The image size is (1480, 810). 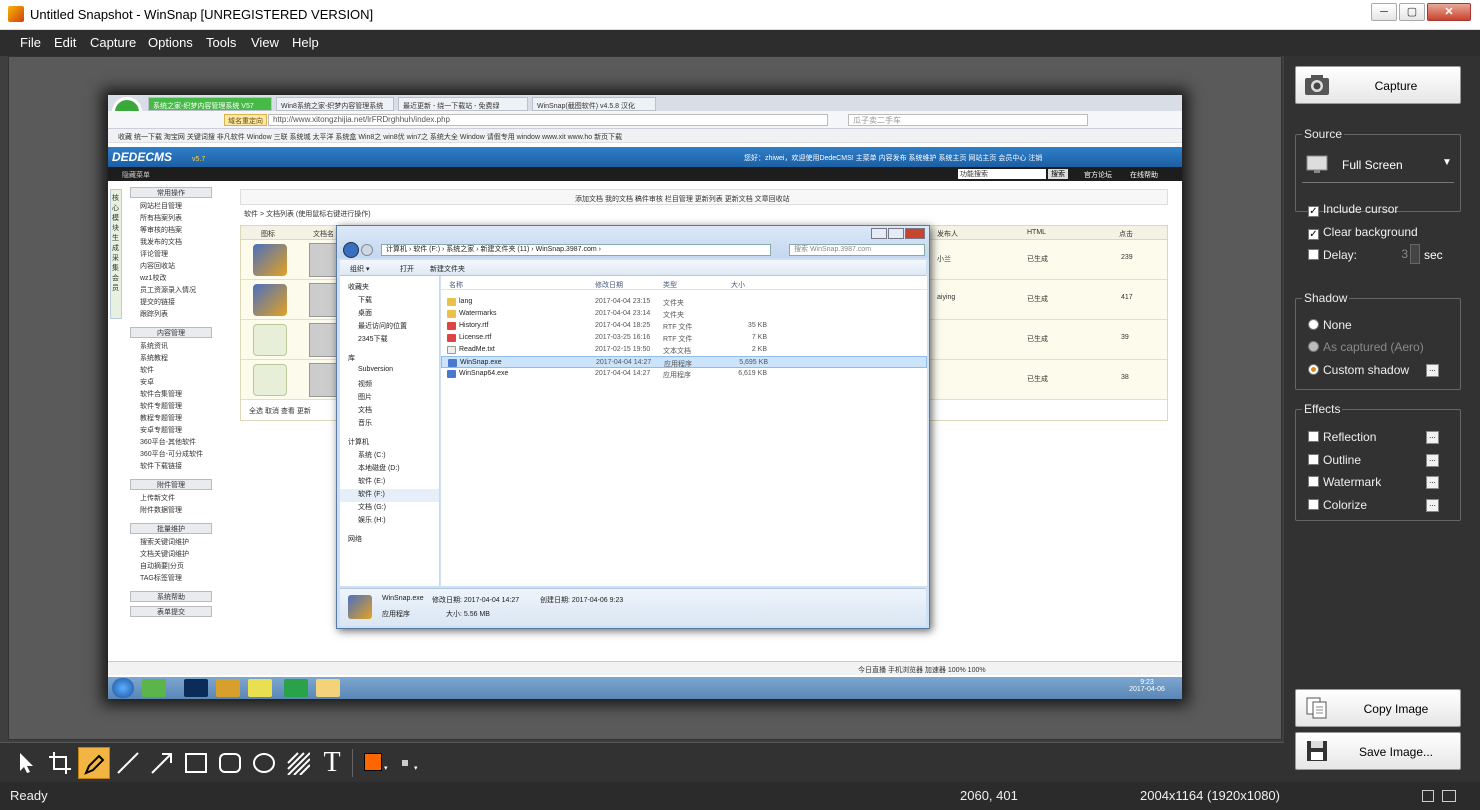 I want to click on explorer-taskbar-icon, so click(x=328, y=688).